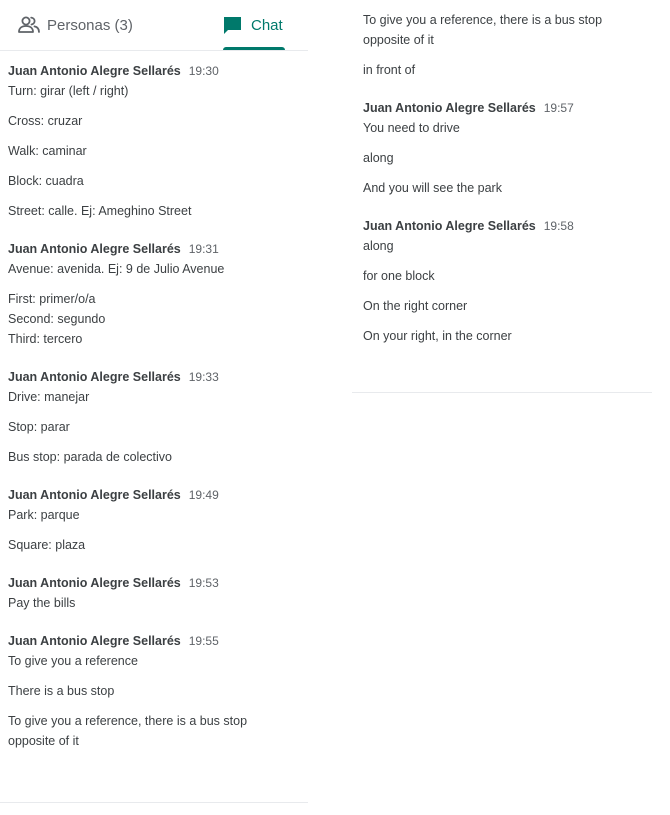  What do you see at coordinates (411, 128) in the screenshot?
I see `message-text: You need to drive` at bounding box center [411, 128].